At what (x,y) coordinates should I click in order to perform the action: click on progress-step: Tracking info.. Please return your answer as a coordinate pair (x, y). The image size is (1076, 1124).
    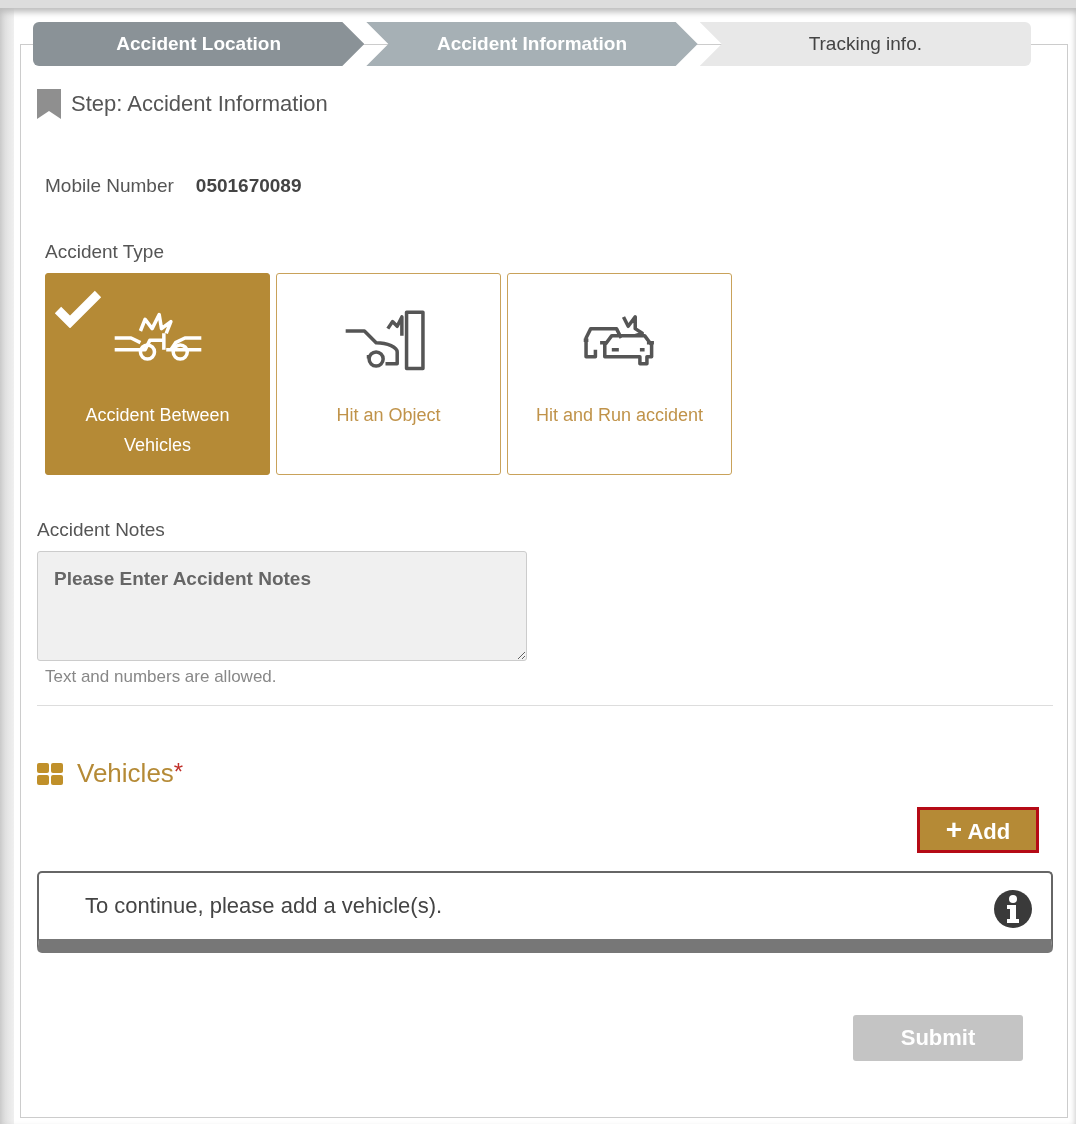
    Looking at the image, I should click on (865, 44).